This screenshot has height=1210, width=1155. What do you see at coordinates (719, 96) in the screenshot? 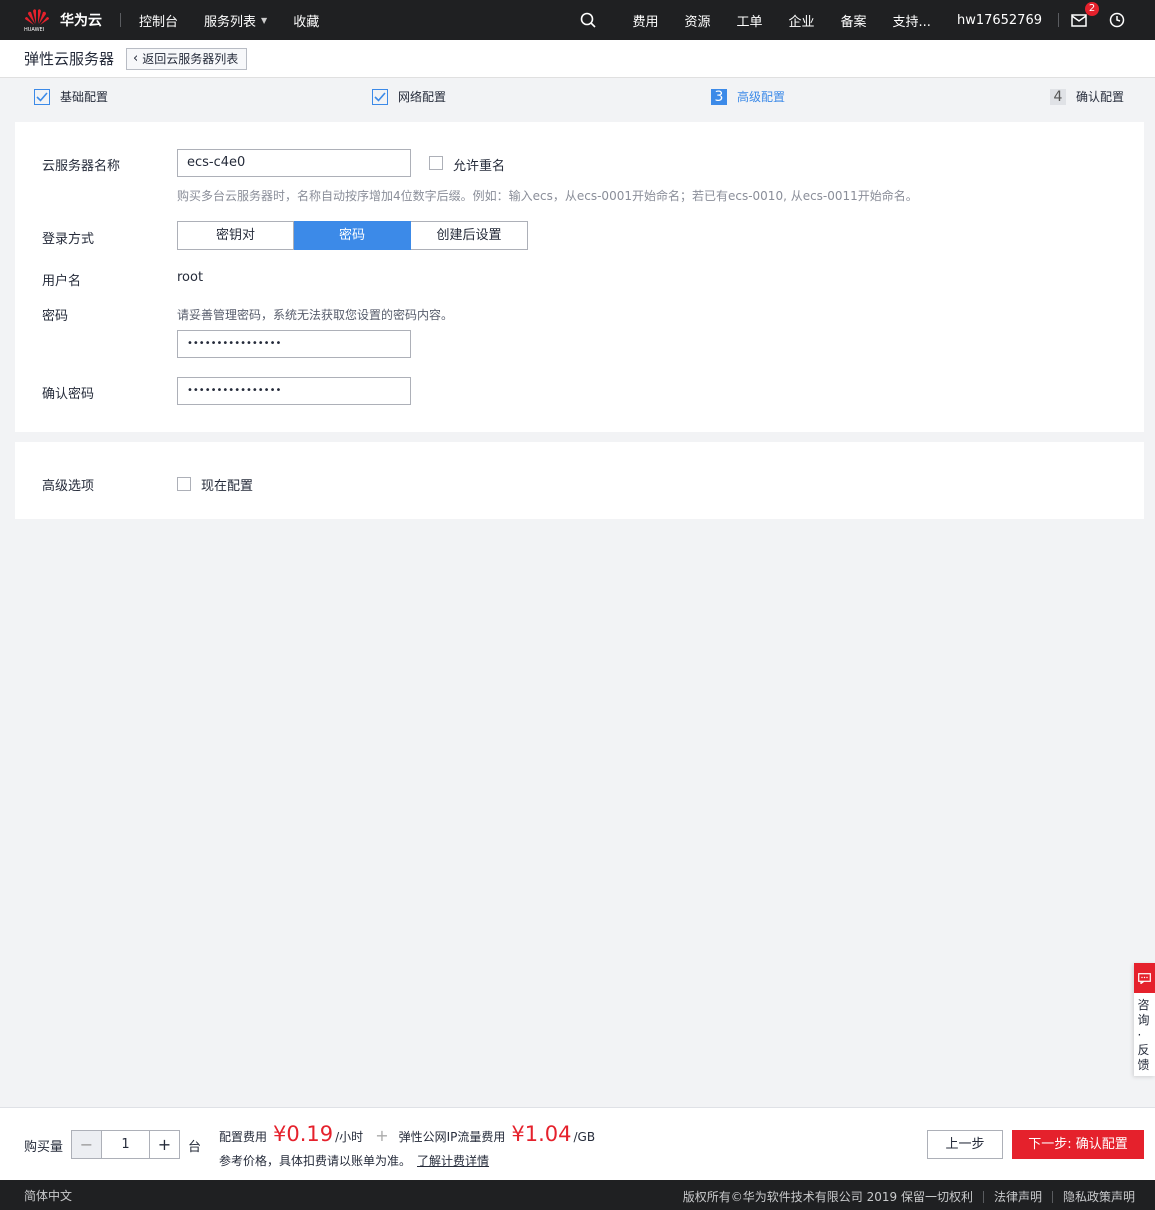
I see `step-number: 3` at bounding box center [719, 96].